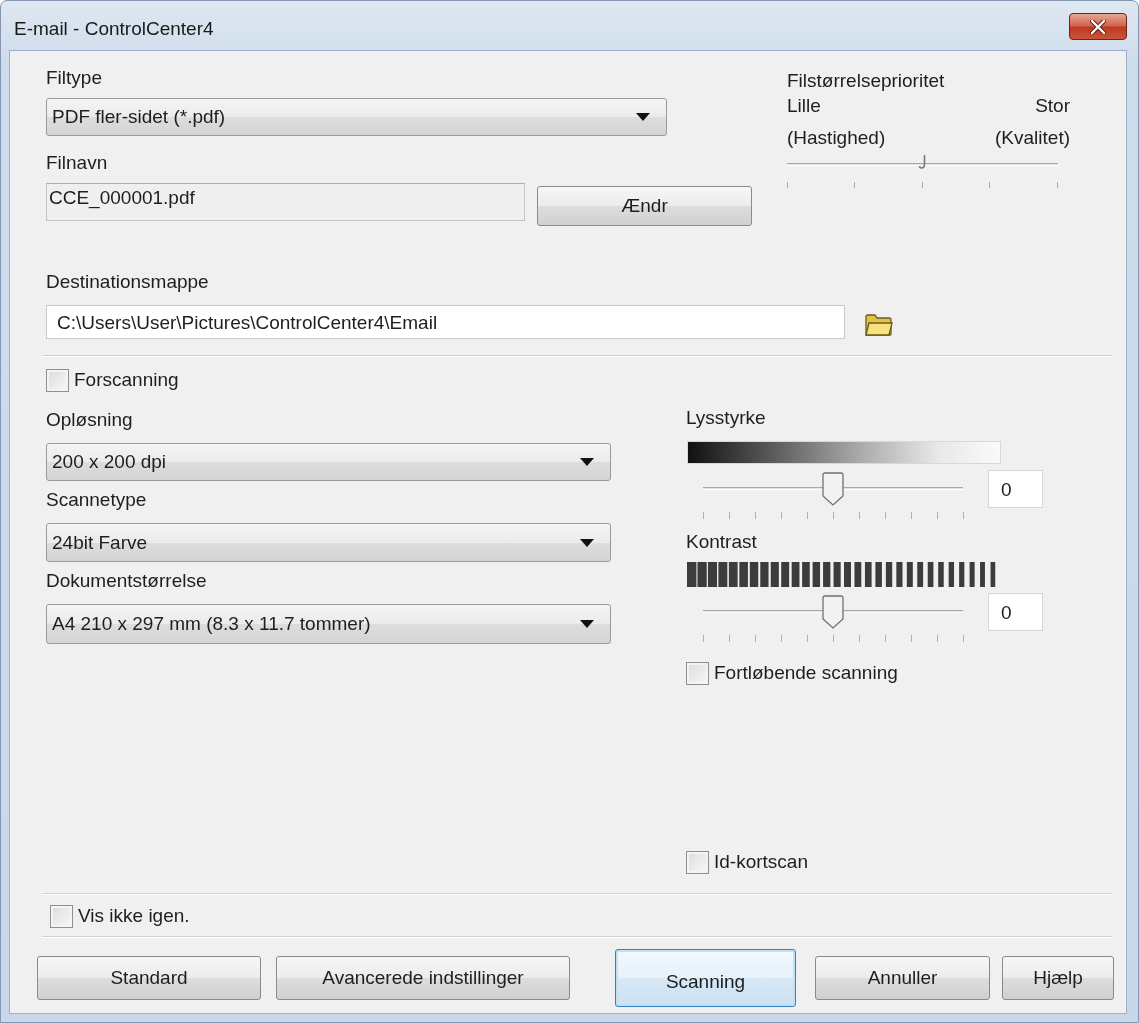 The width and height of the screenshot is (1139, 1023). Describe the element at coordinates (866, 81) in the screenshot. I see `slider-title: Filstørrelseprioritet` at that location.